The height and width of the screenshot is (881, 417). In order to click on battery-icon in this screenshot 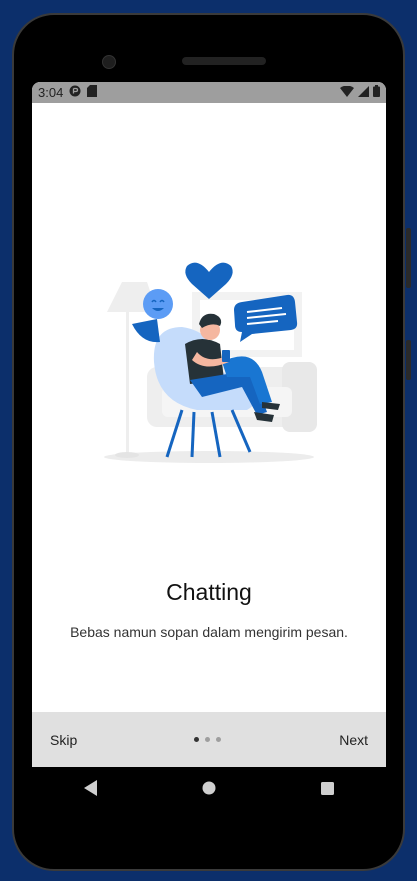, I will do `click(376, 92)`.